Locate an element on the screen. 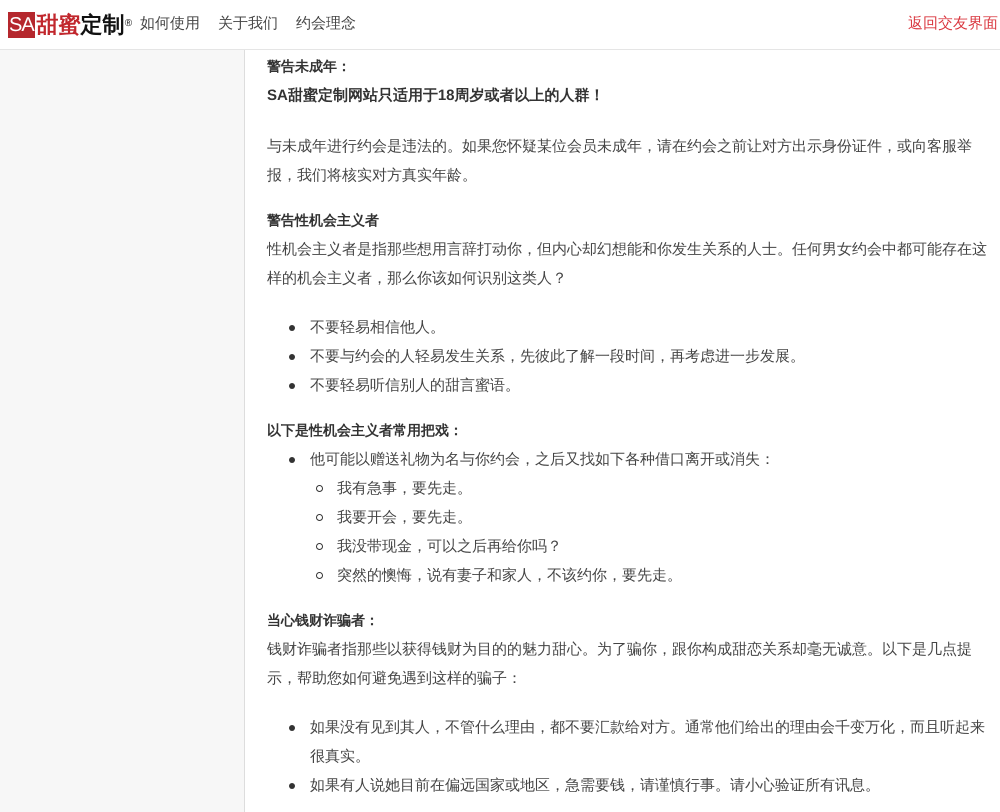 The height and width of the screenshot is (812, 1000). back-link: 返回交友界面 is located at coordinates (953, 24).